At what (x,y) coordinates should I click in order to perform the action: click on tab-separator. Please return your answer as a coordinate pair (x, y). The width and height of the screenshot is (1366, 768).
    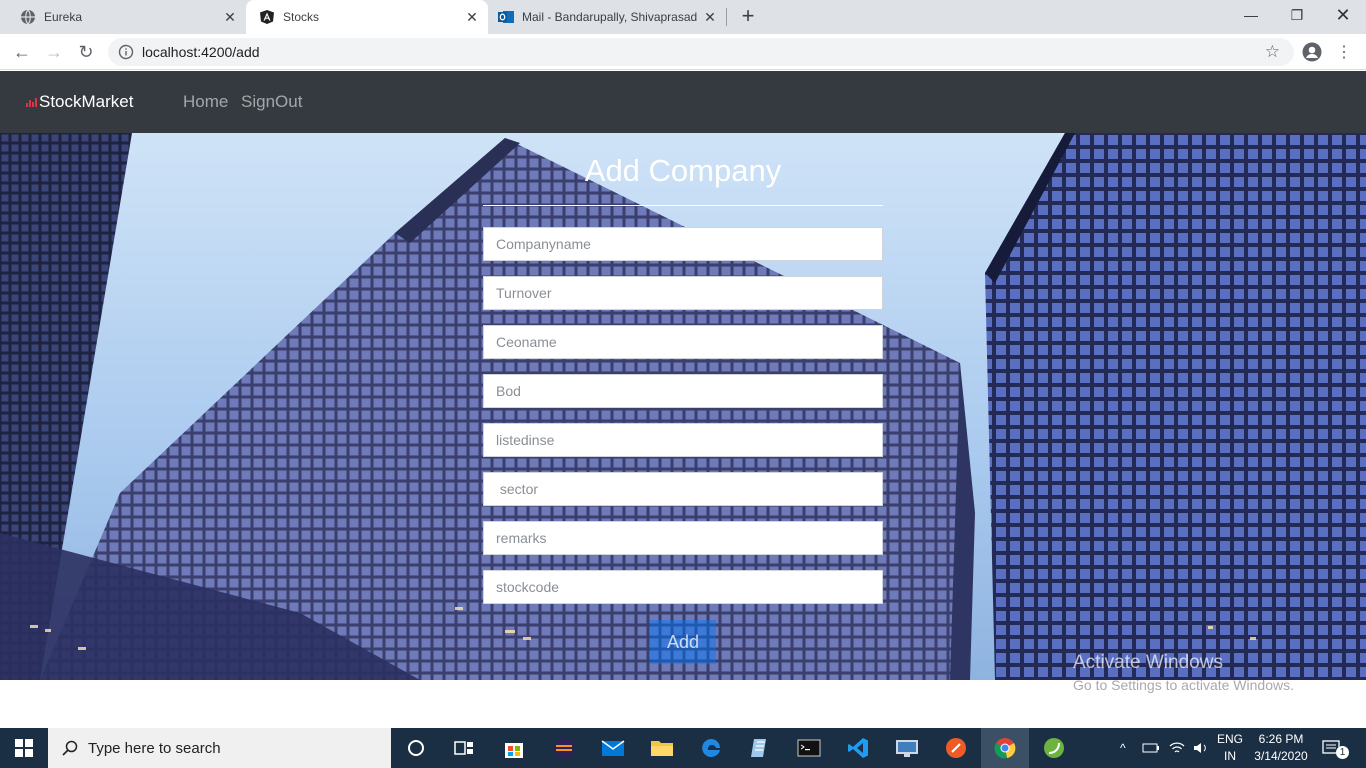
    Looking at the image, I should click on (726, 17).